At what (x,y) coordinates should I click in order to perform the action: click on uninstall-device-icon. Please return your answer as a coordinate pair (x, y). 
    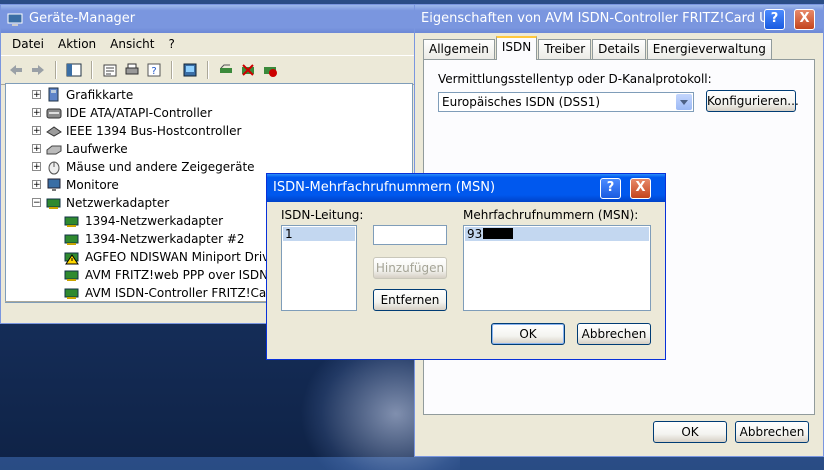
    Looking at the image, I should click on (248, 70).